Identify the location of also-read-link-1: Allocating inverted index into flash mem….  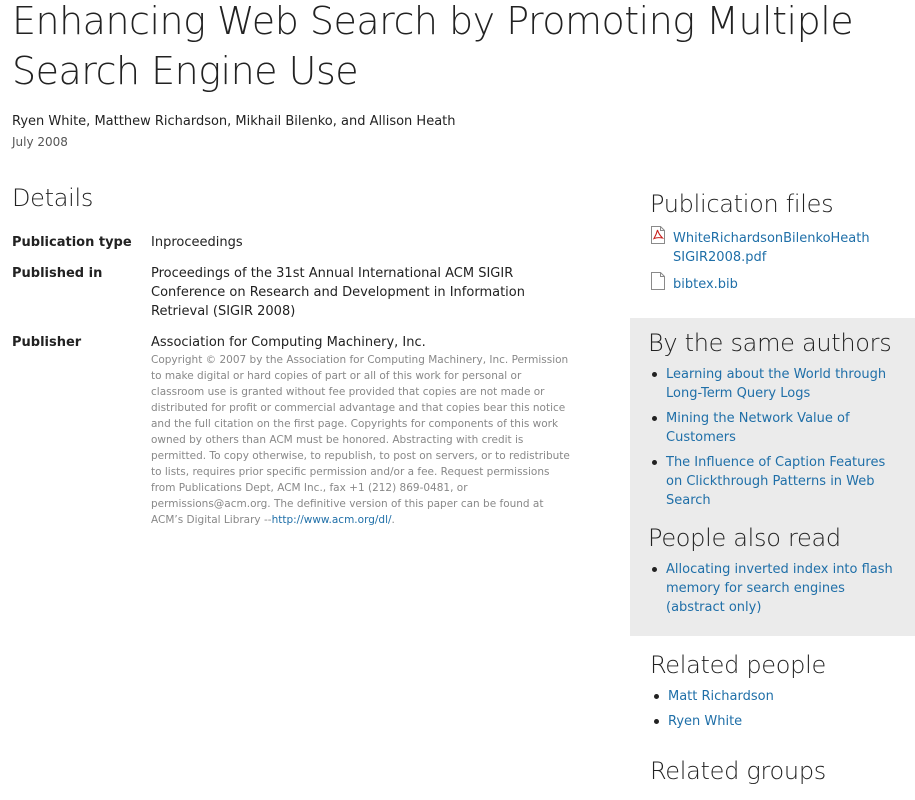
(779, 588).